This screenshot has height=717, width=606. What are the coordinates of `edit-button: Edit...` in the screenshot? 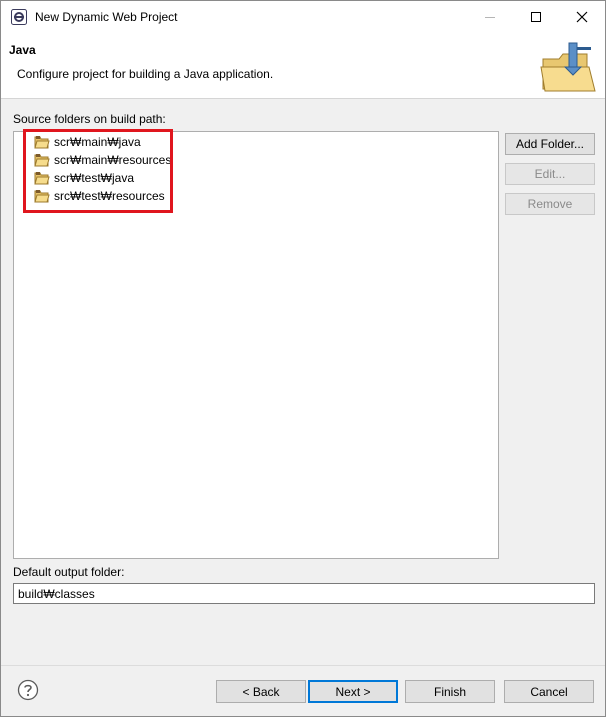 It's located at (550, 174).